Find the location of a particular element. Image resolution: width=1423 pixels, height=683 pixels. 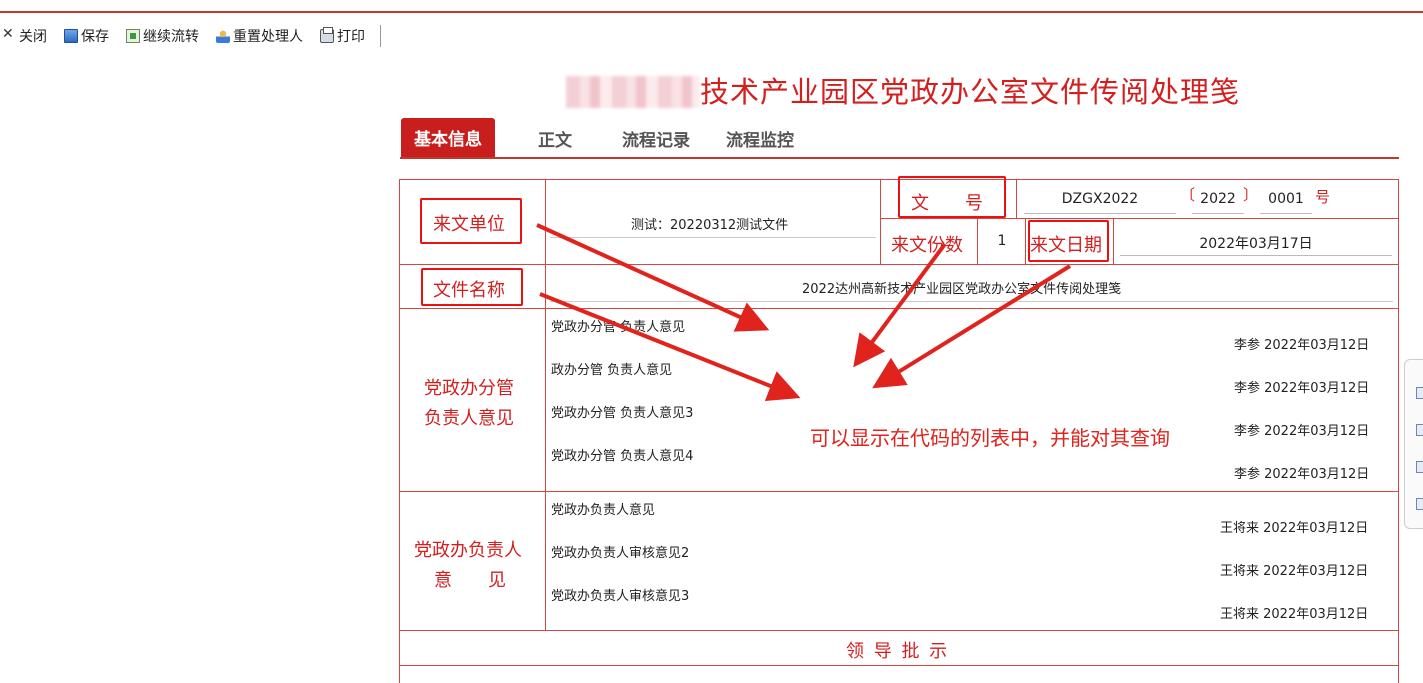

opinion-text: 党政办分管 负责人意见4 is located at coordinates (622, 456).